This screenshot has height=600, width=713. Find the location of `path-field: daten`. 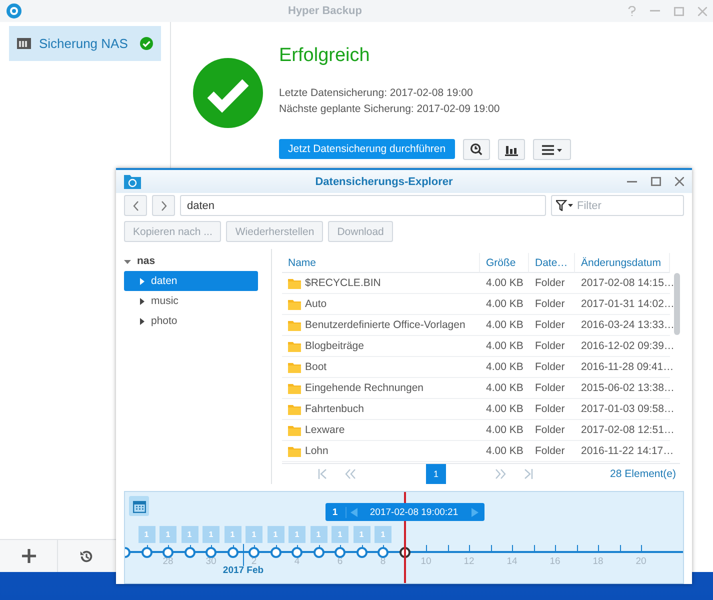

path-field: daten is located at coordinates (363, 205).